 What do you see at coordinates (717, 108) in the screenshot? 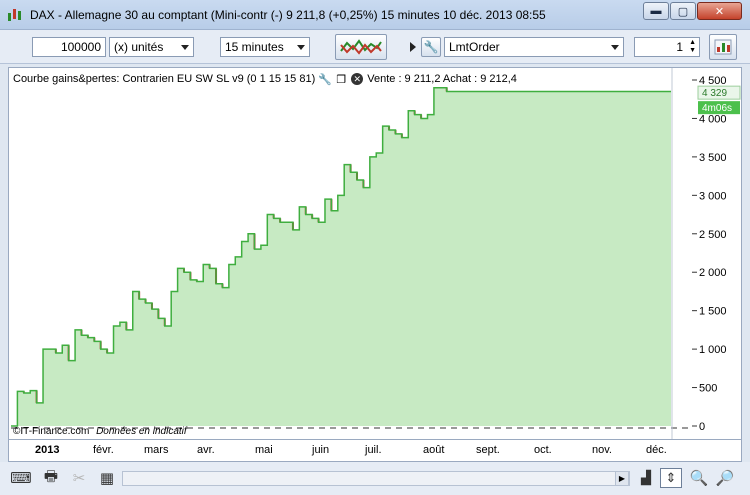
I see `bar-timer-label: 4m06s` at bounding box center [717, 108].